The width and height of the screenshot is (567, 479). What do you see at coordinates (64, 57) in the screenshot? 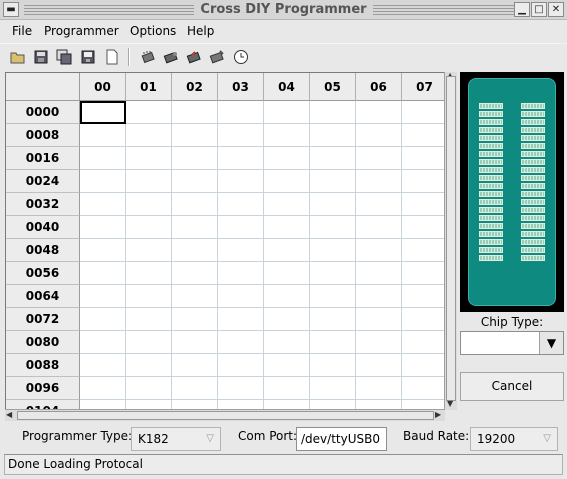
I see `save-as-icon` at bounding box center [64, 57].